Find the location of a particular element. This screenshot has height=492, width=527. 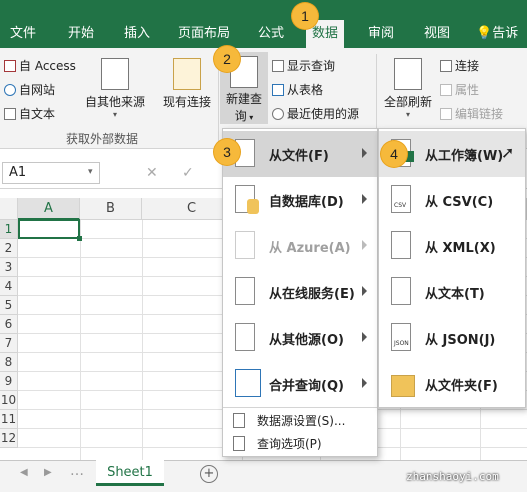

row-header: 11 is located at coordinates (9, 419).